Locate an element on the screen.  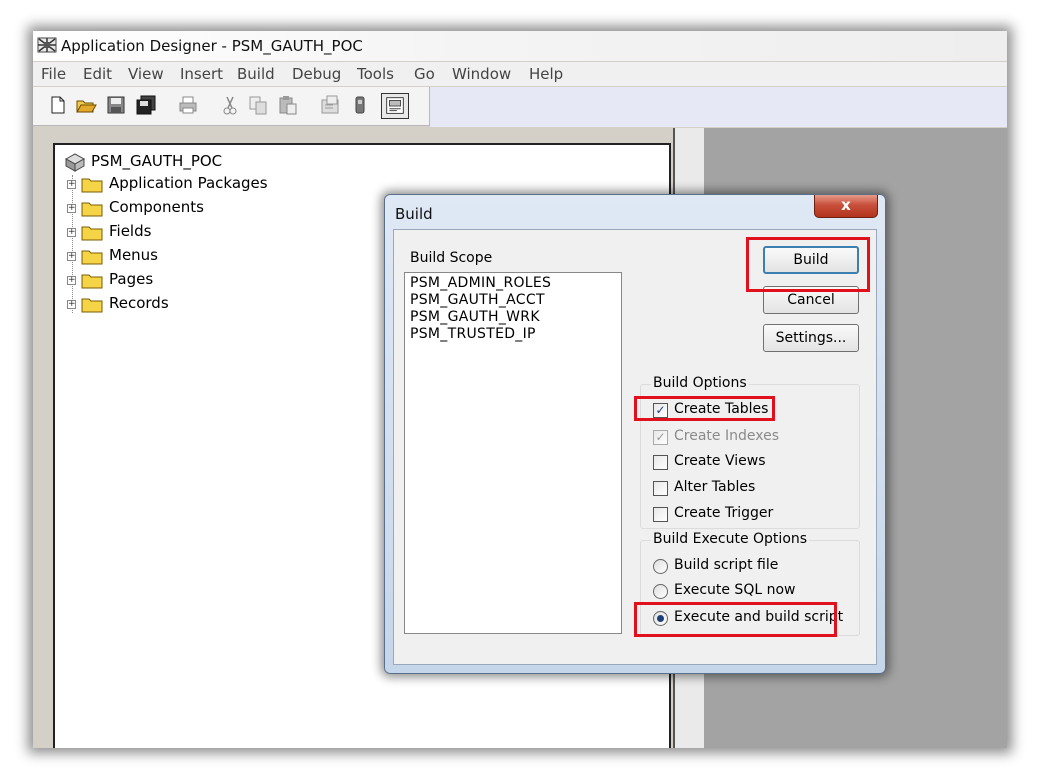
cut-icon is located at coordinates (230, 105).